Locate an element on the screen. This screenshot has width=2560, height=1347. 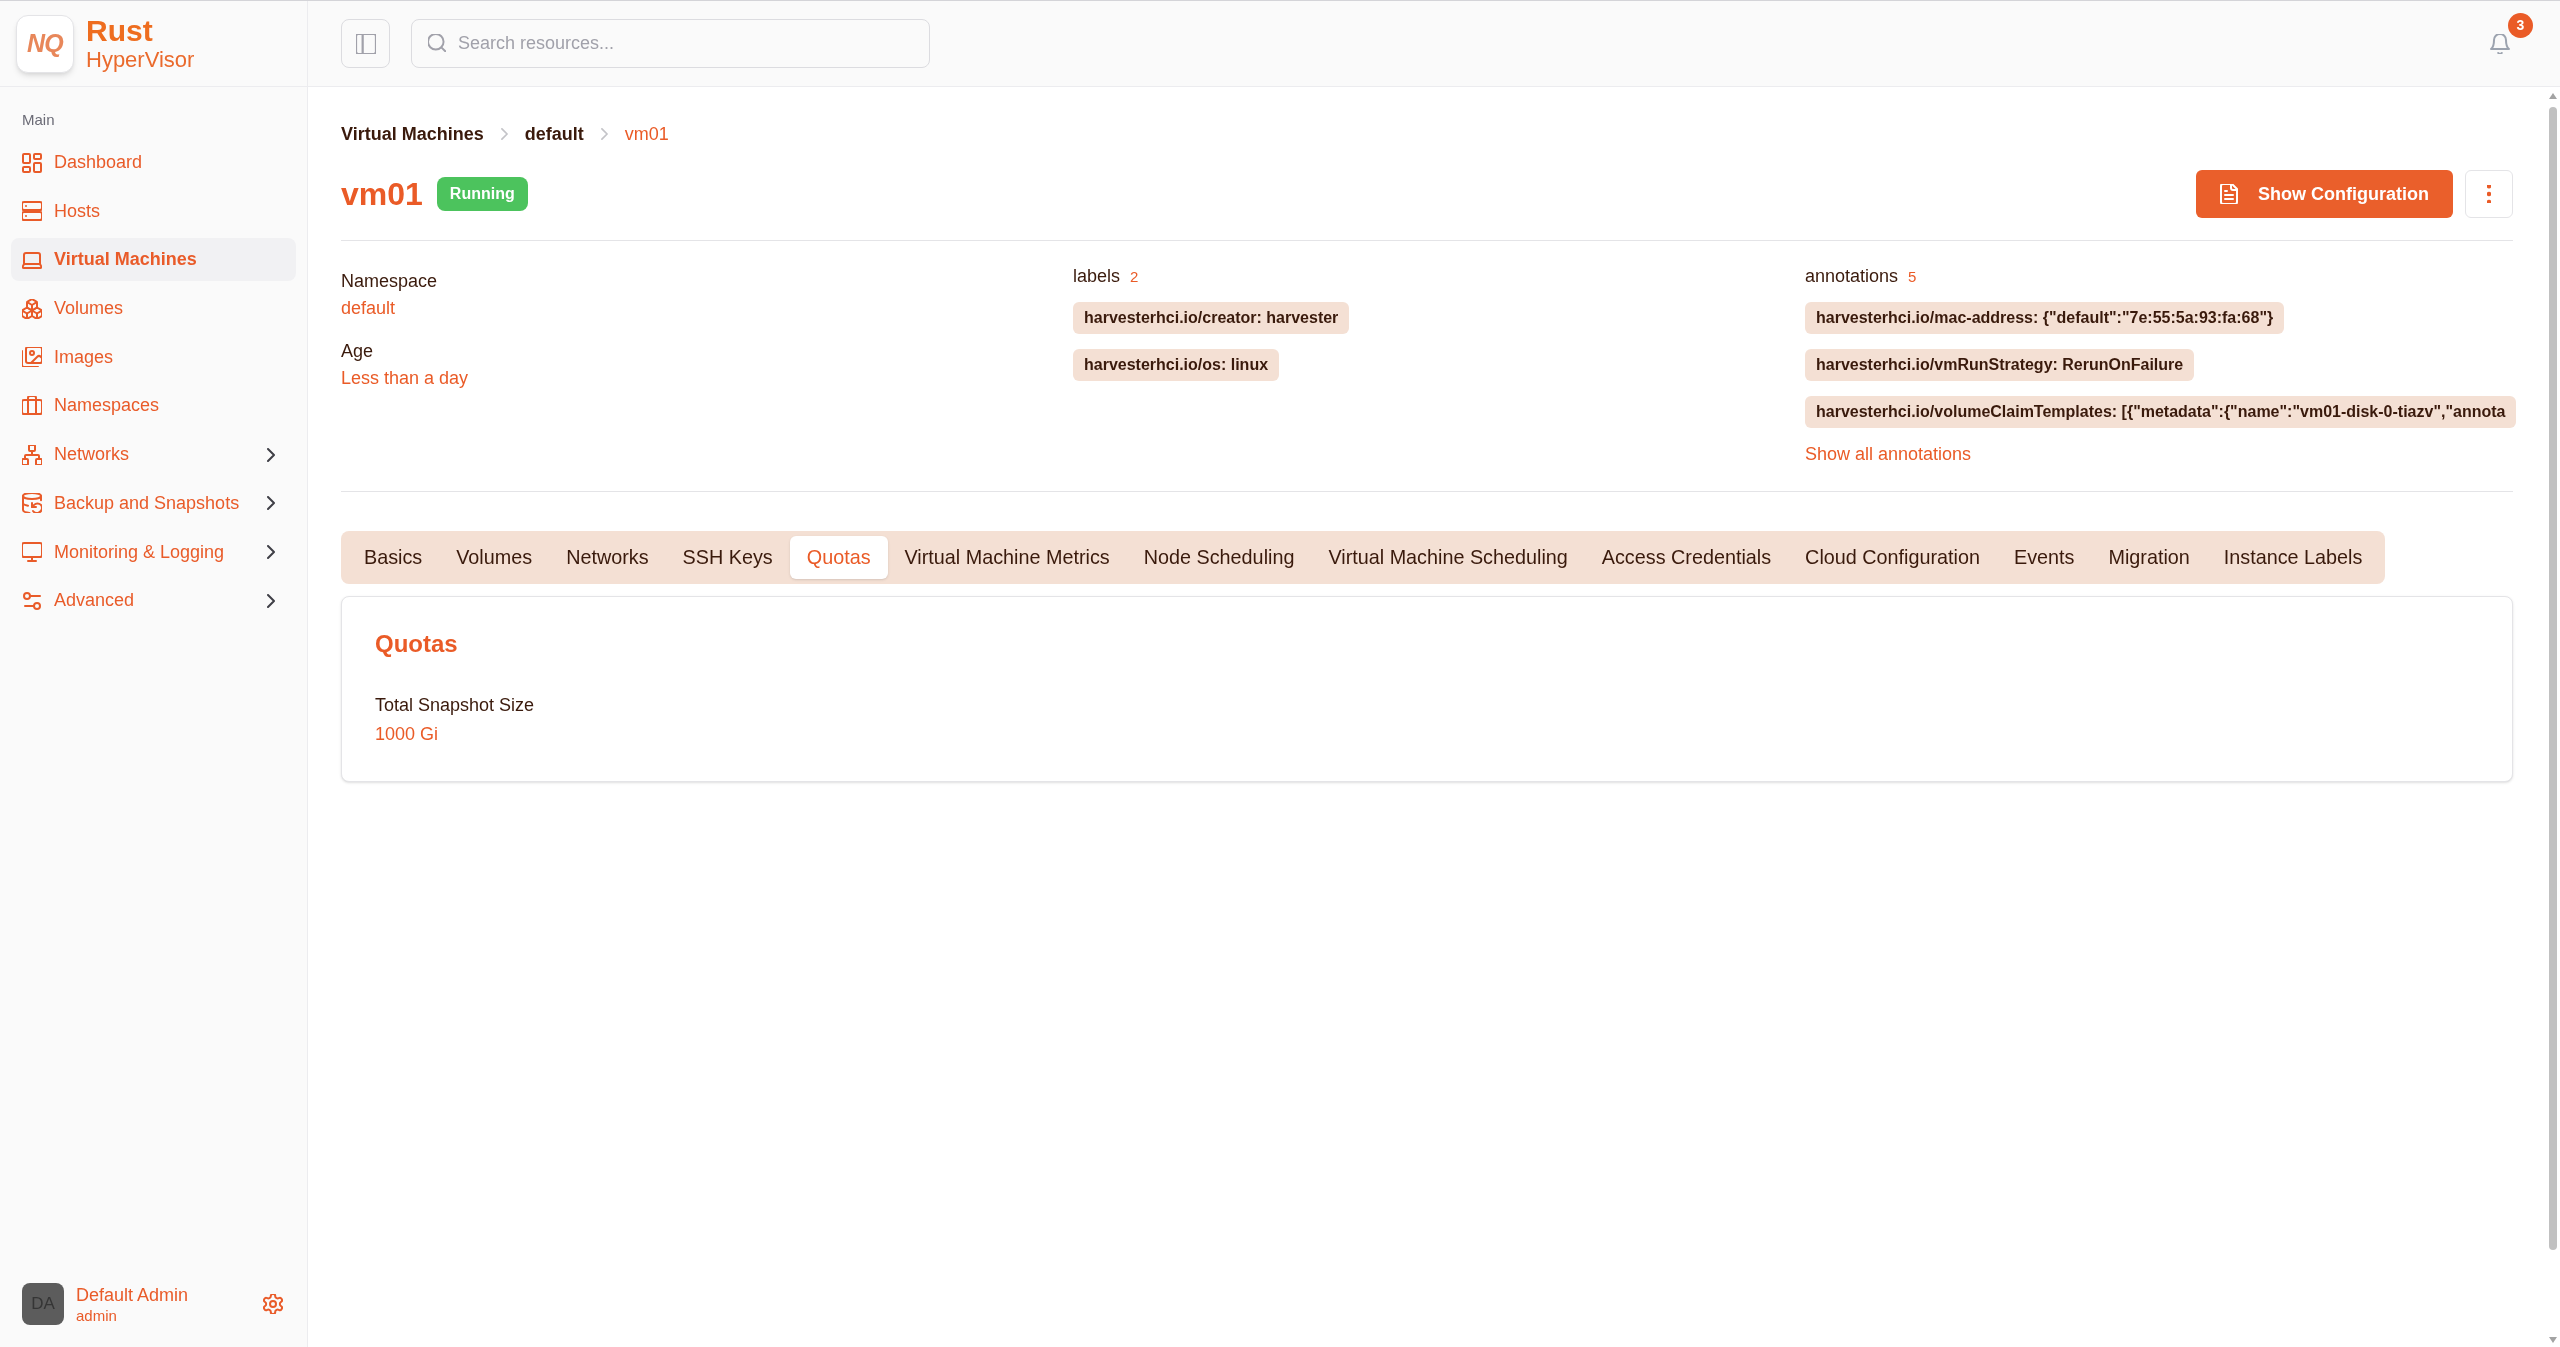
tab: Instance Labels is located at coordinates (2293, 557).